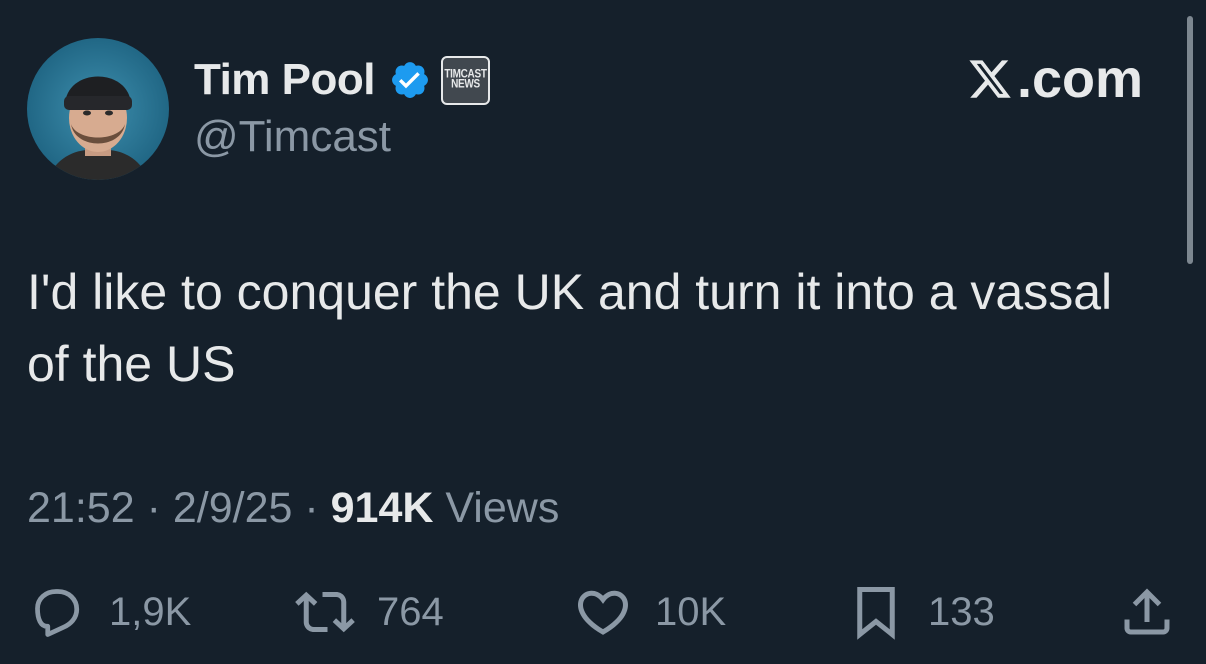  Describe the element at coordinates (410, 80) in the screenshot. I see `verified-badge-icon` at that location.